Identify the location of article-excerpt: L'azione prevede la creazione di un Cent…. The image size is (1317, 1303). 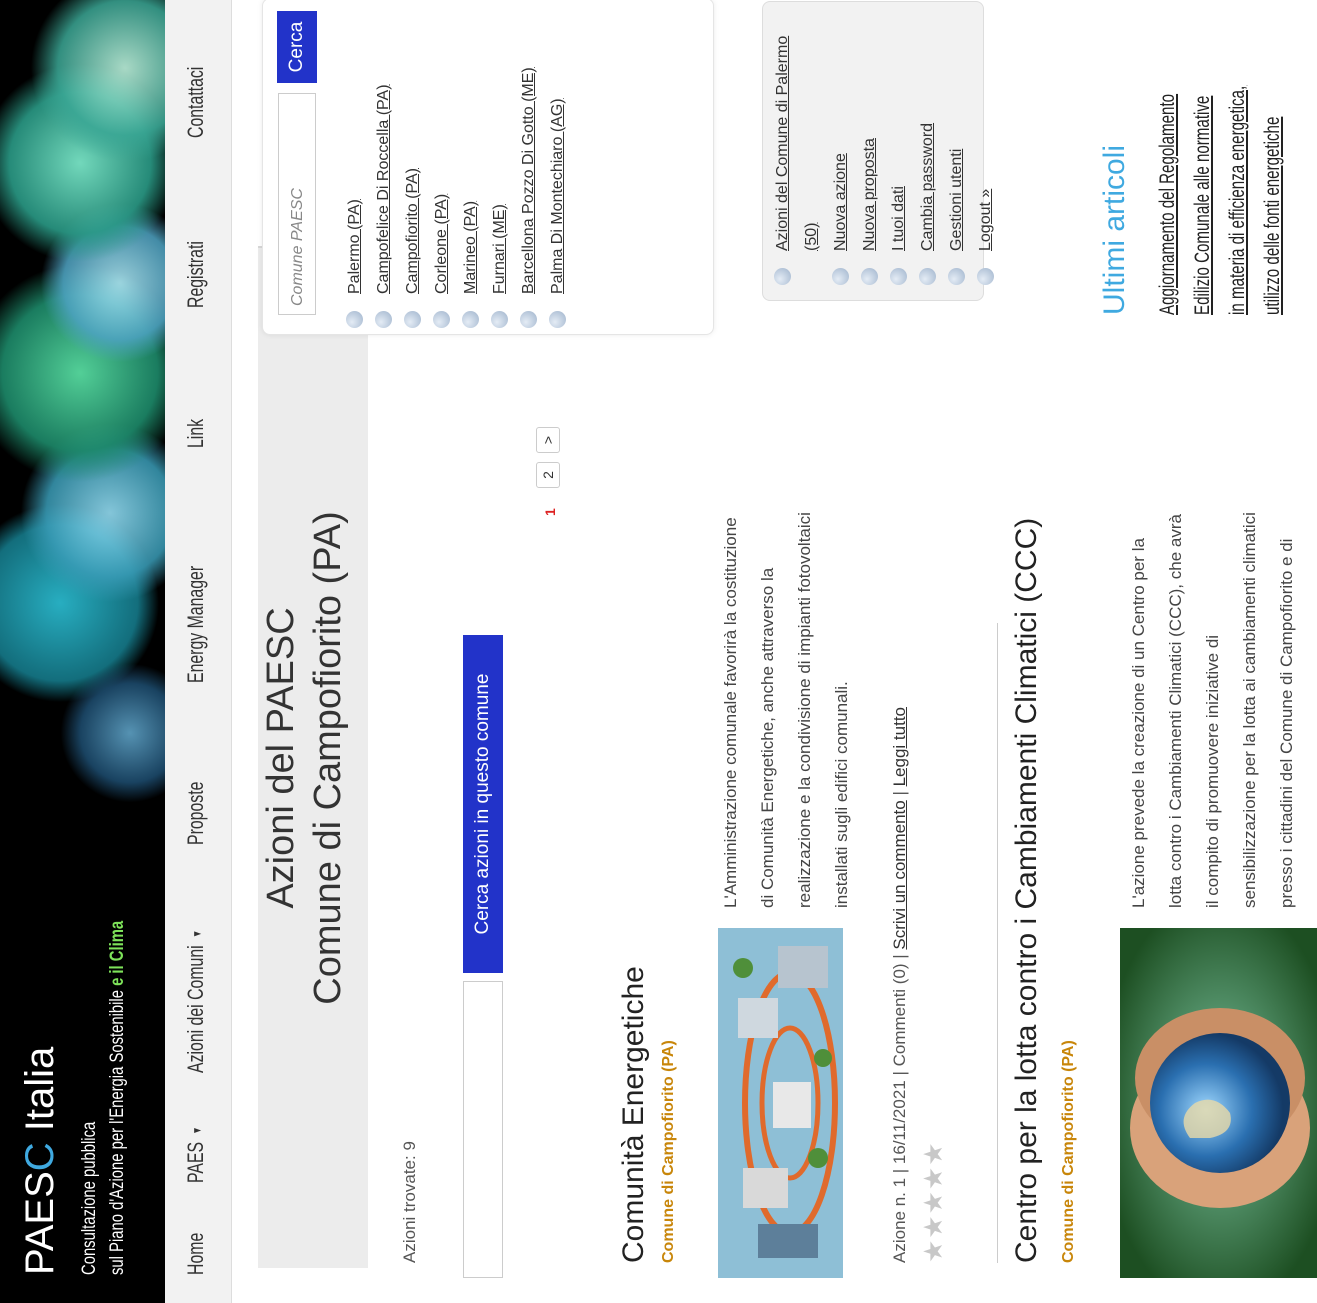
(1212, 623).